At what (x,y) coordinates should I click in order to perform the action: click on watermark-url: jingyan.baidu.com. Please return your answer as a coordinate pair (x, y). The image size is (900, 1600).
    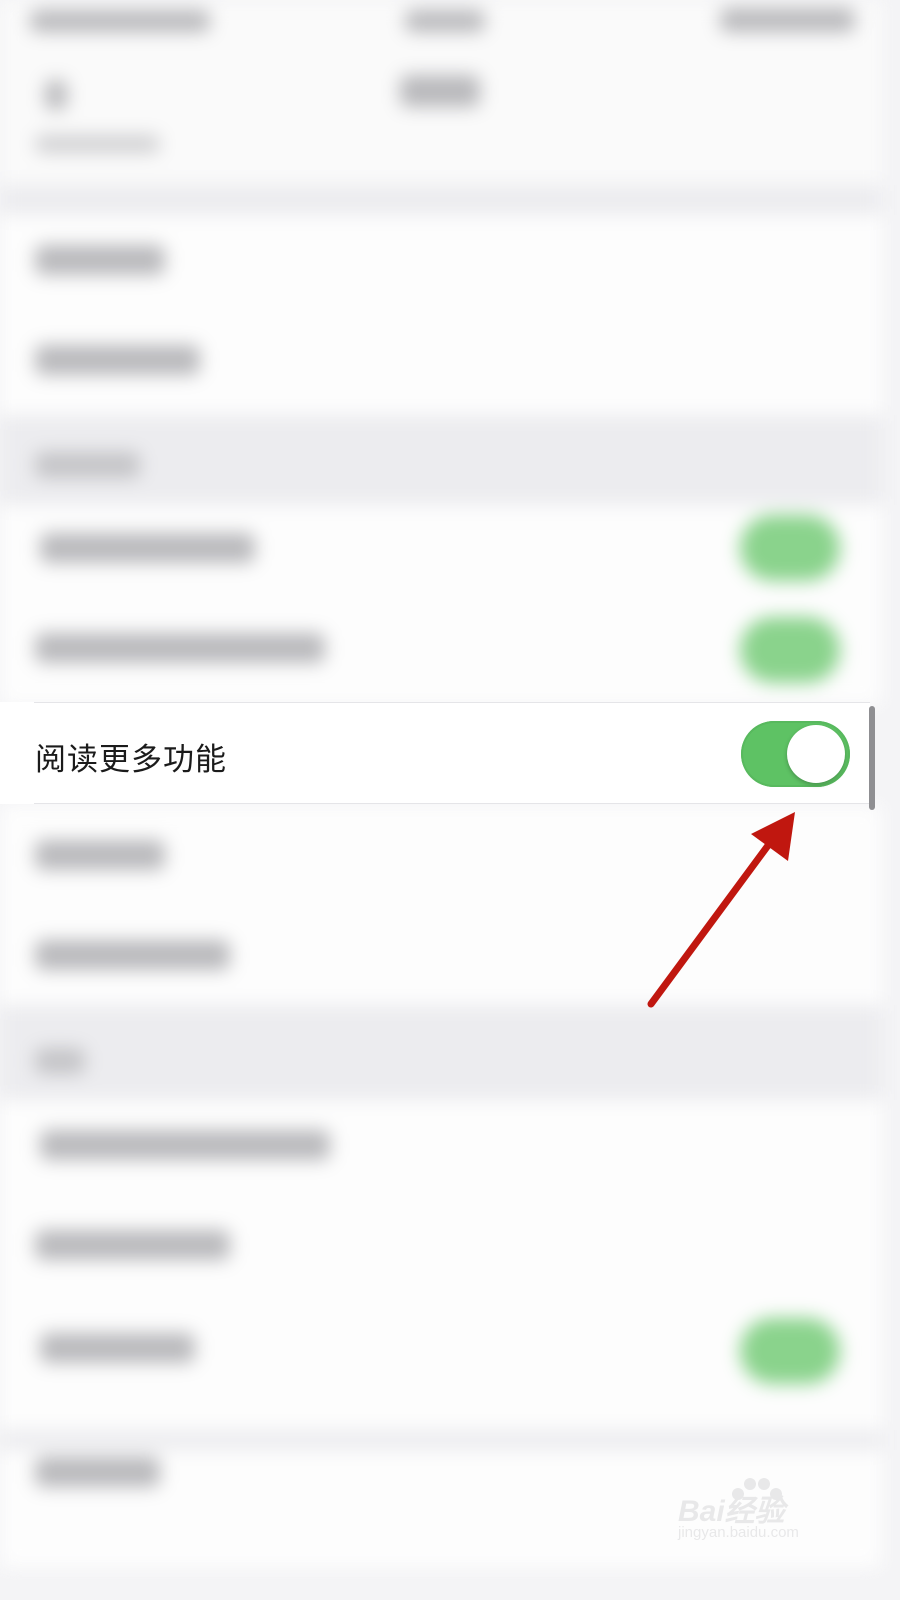
    Looking at the image, I should click on (738, 1532).